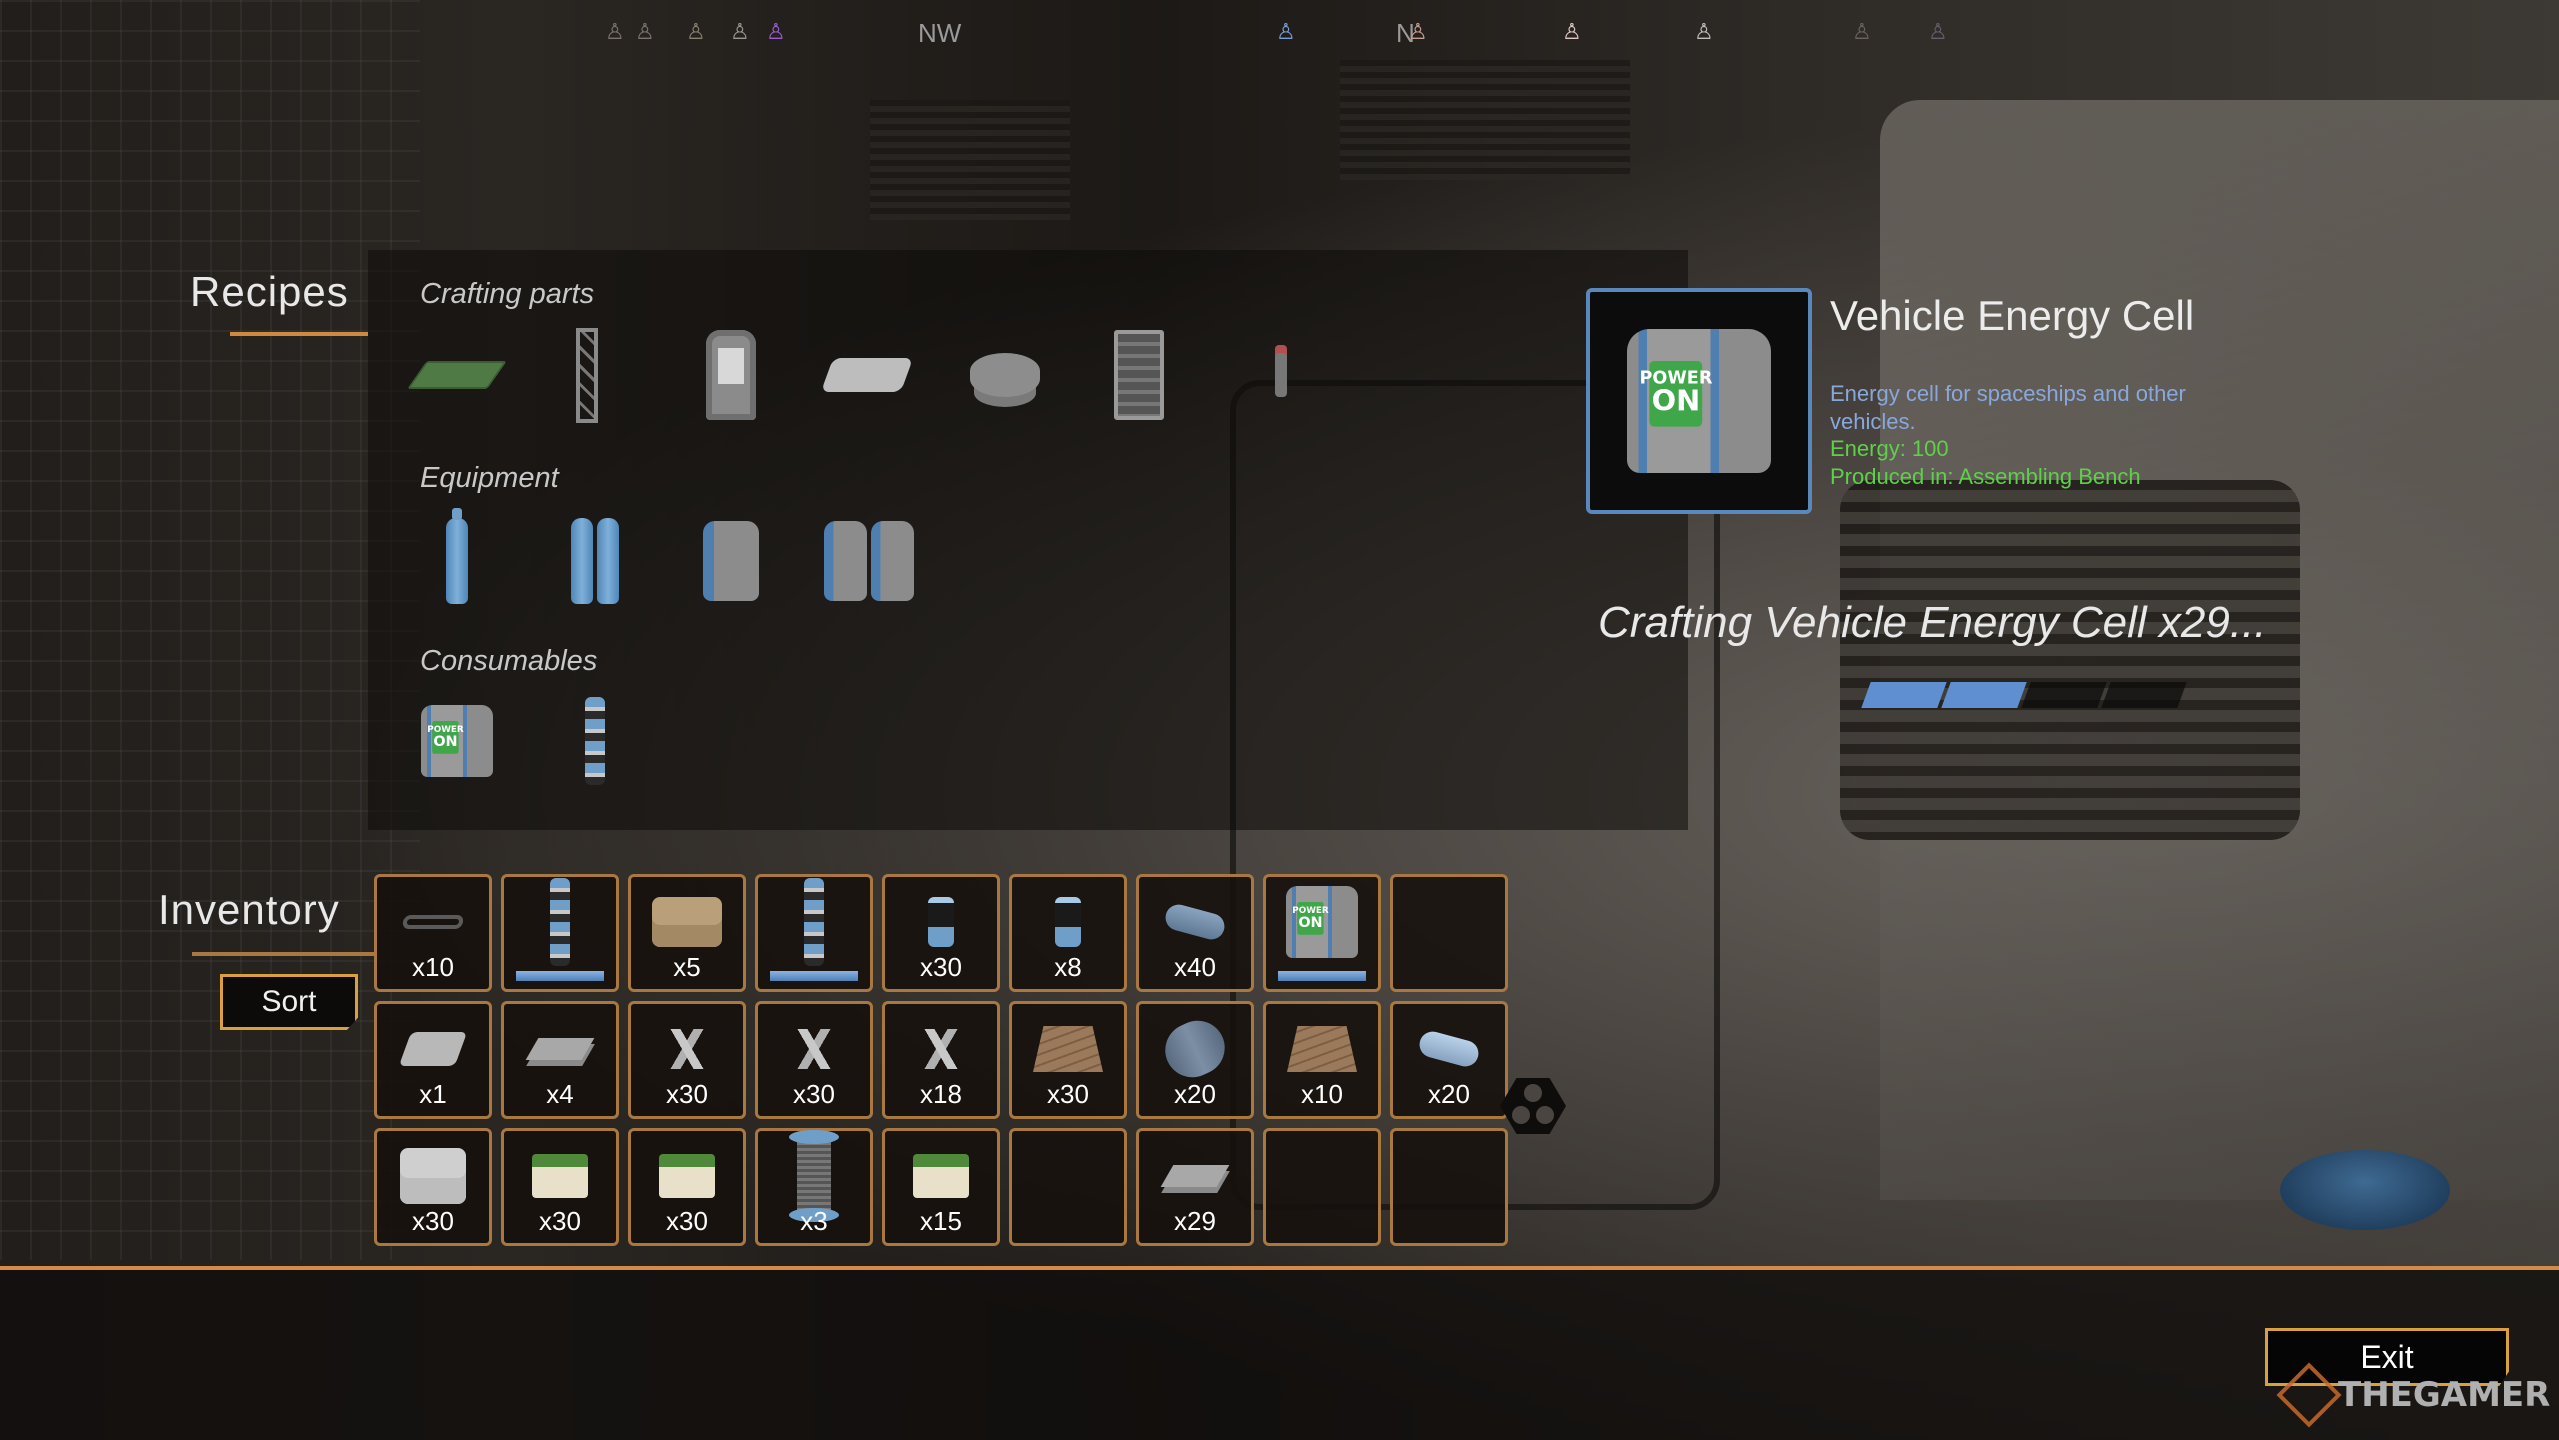 This screenshot has width=2559, height=1440. Describe the element at coordinates (1068, 967) in the screenshot. I see `slot-quantity: x8` at that location.